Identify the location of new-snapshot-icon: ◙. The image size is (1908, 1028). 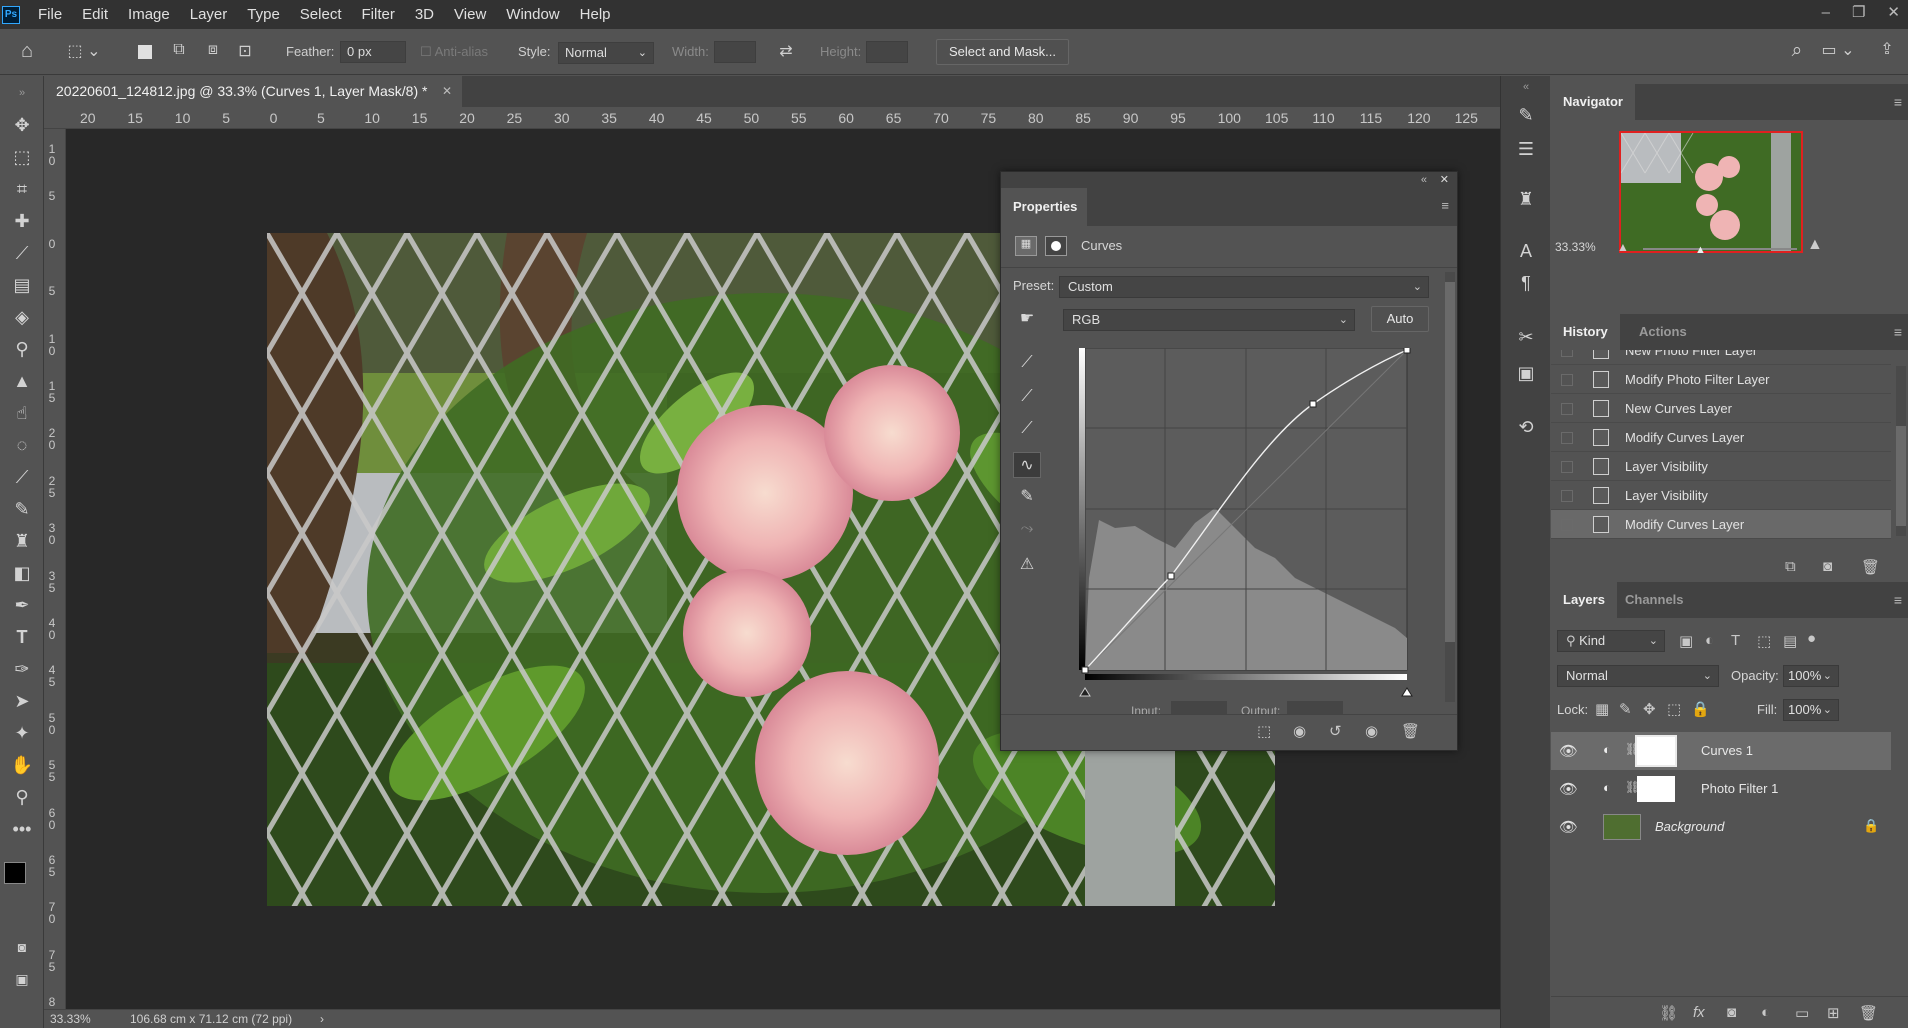
(1827, 566).